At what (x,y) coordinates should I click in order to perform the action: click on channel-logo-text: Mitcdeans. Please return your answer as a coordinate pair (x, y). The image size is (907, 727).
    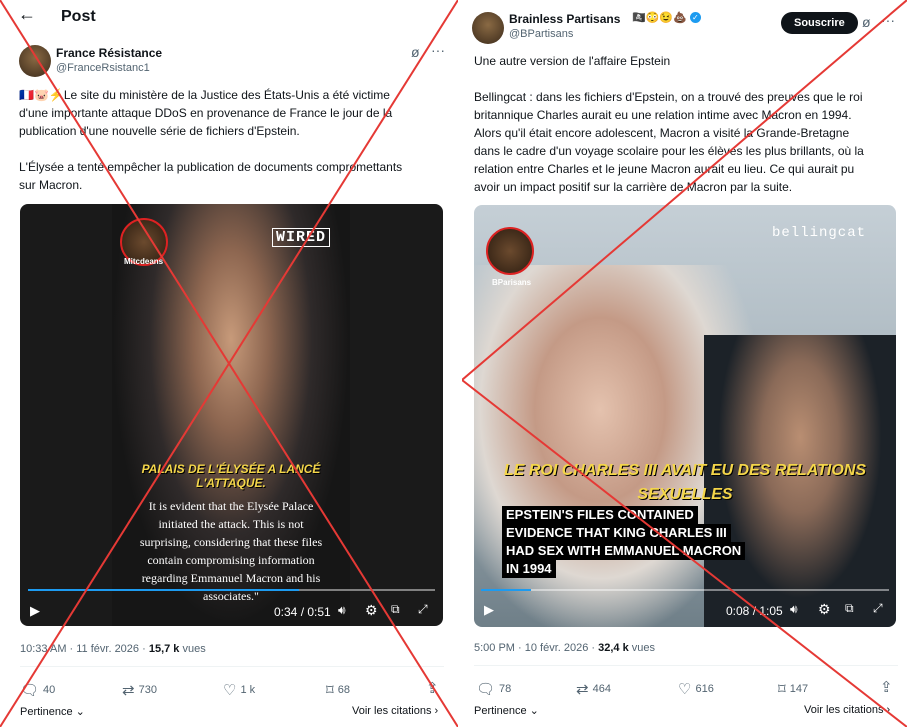
    Looking at the image, I should click on (144, 261).